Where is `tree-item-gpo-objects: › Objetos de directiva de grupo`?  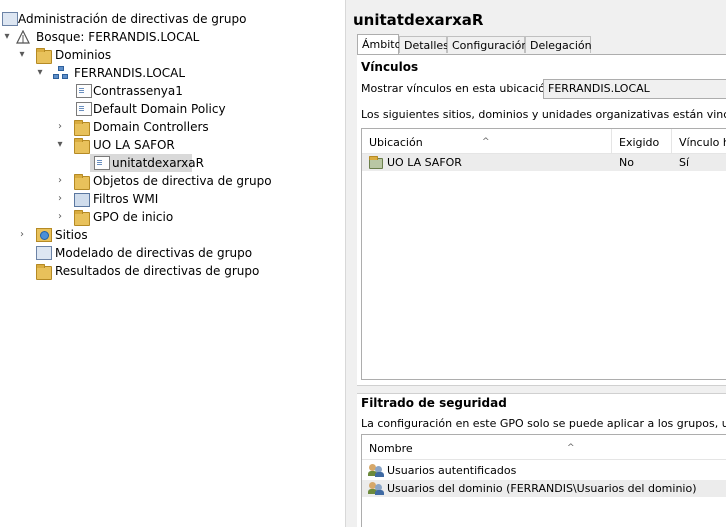
tree-item-gpo-objects: › Objetos de directiva de grupo is located at coordinates (172, 181).